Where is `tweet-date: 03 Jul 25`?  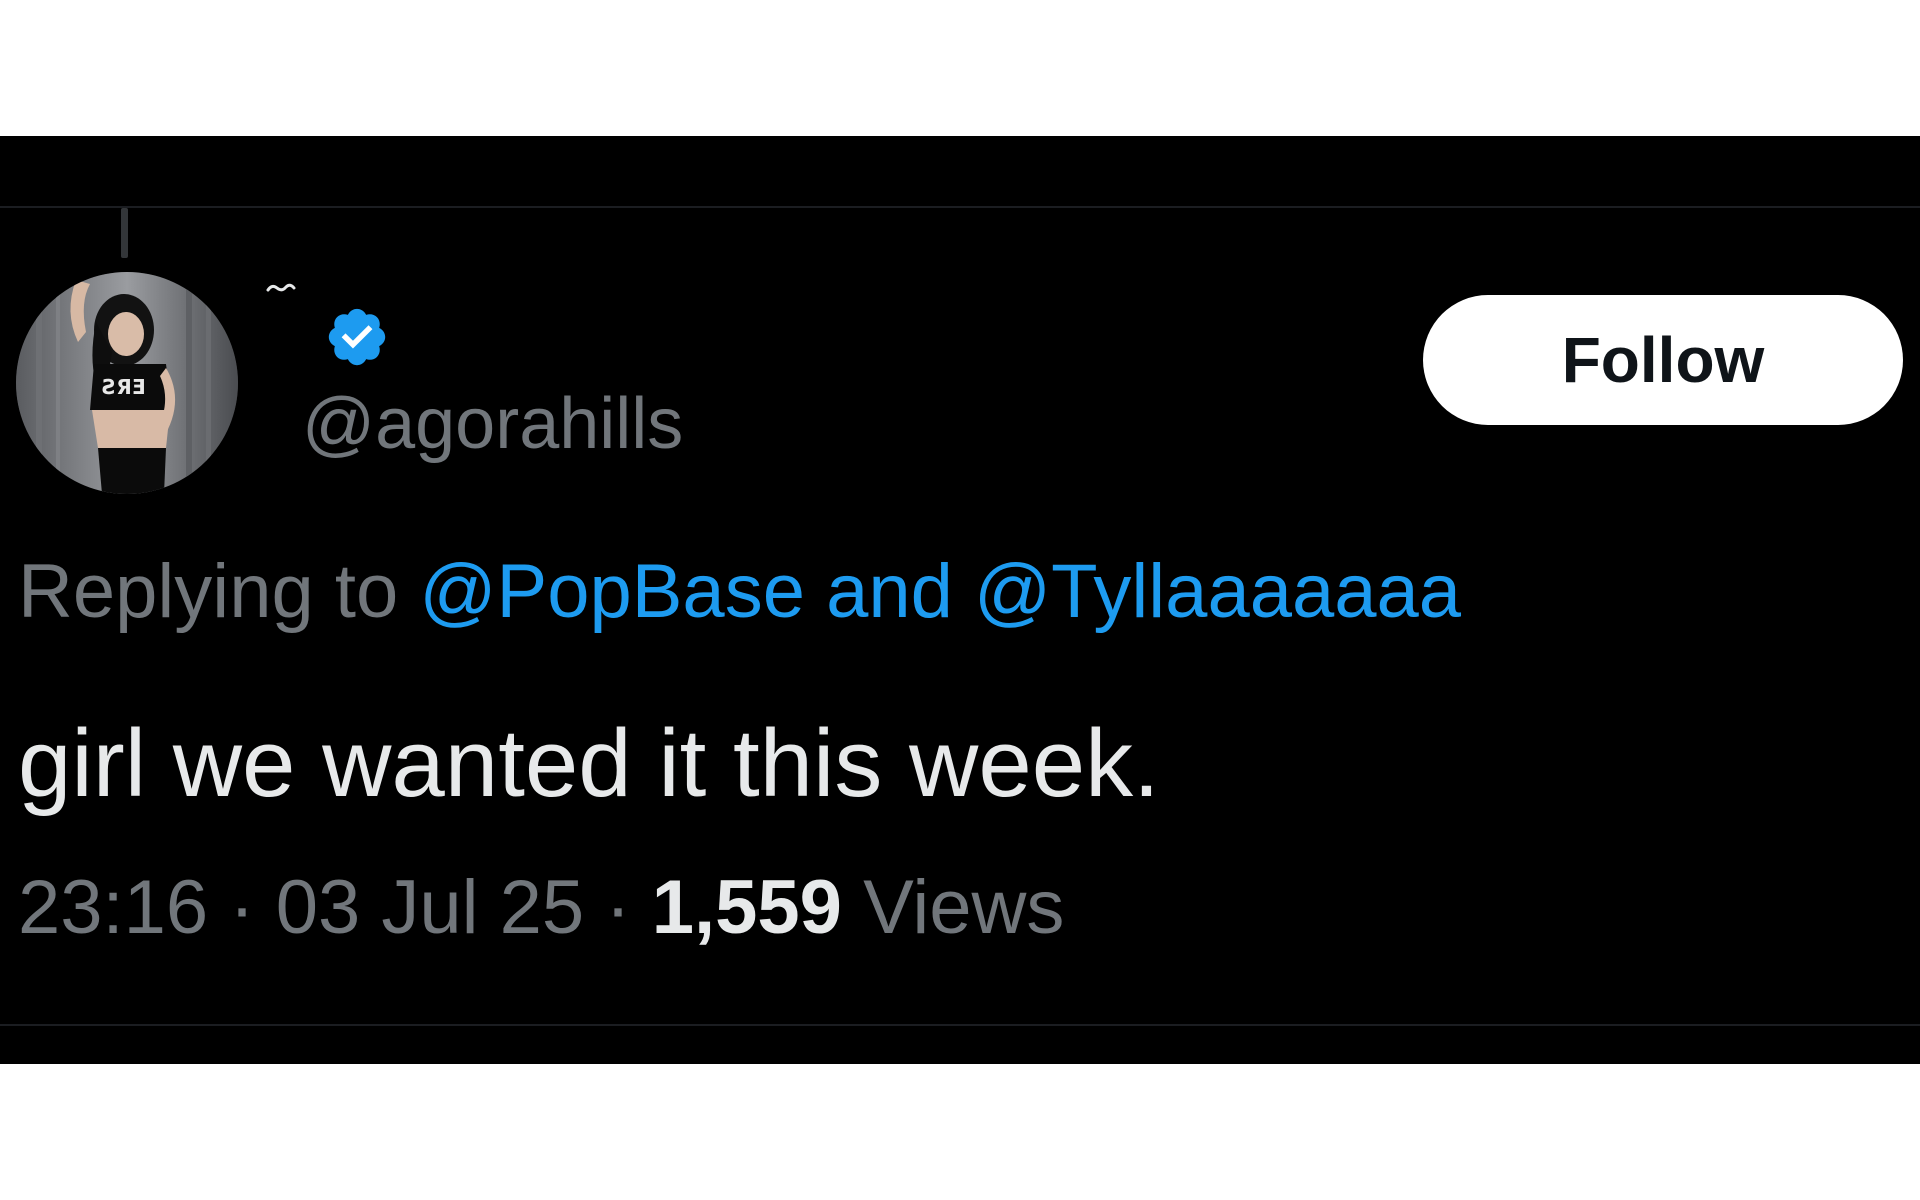 tweet-date: 03 Jul 25 is located at coordinates (430, 907).